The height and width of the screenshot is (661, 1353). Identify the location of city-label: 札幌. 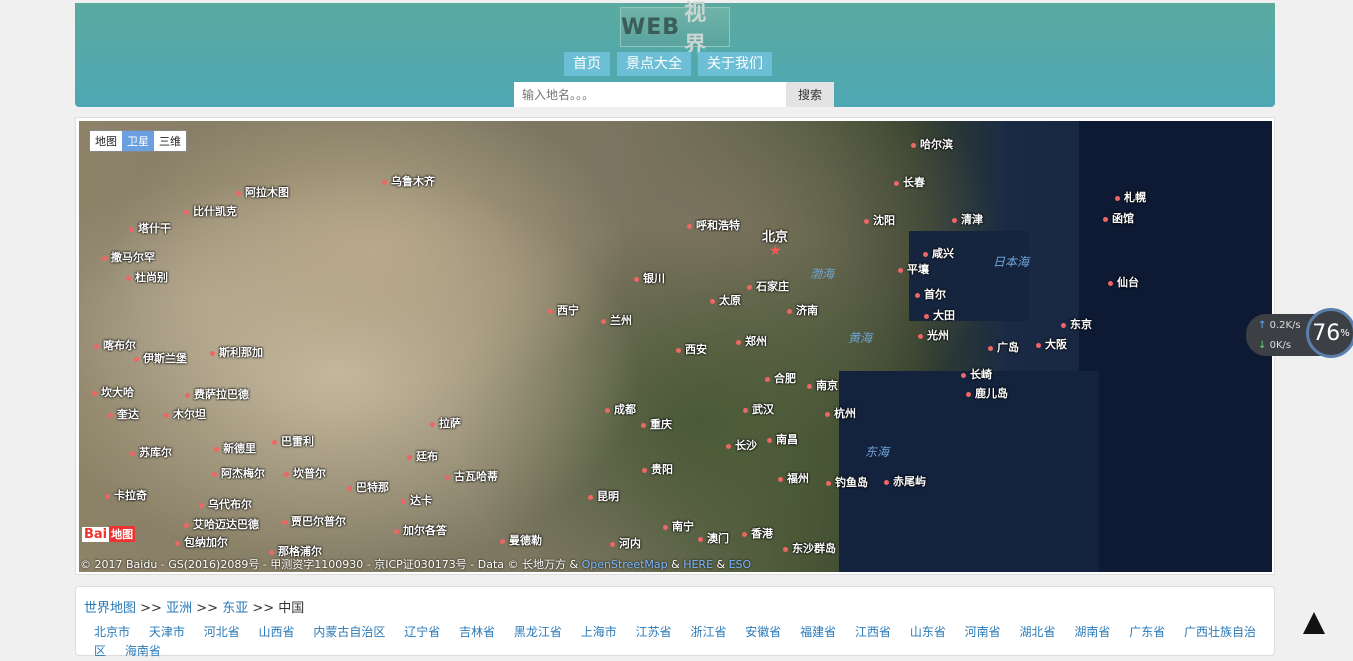
(1130, 197).